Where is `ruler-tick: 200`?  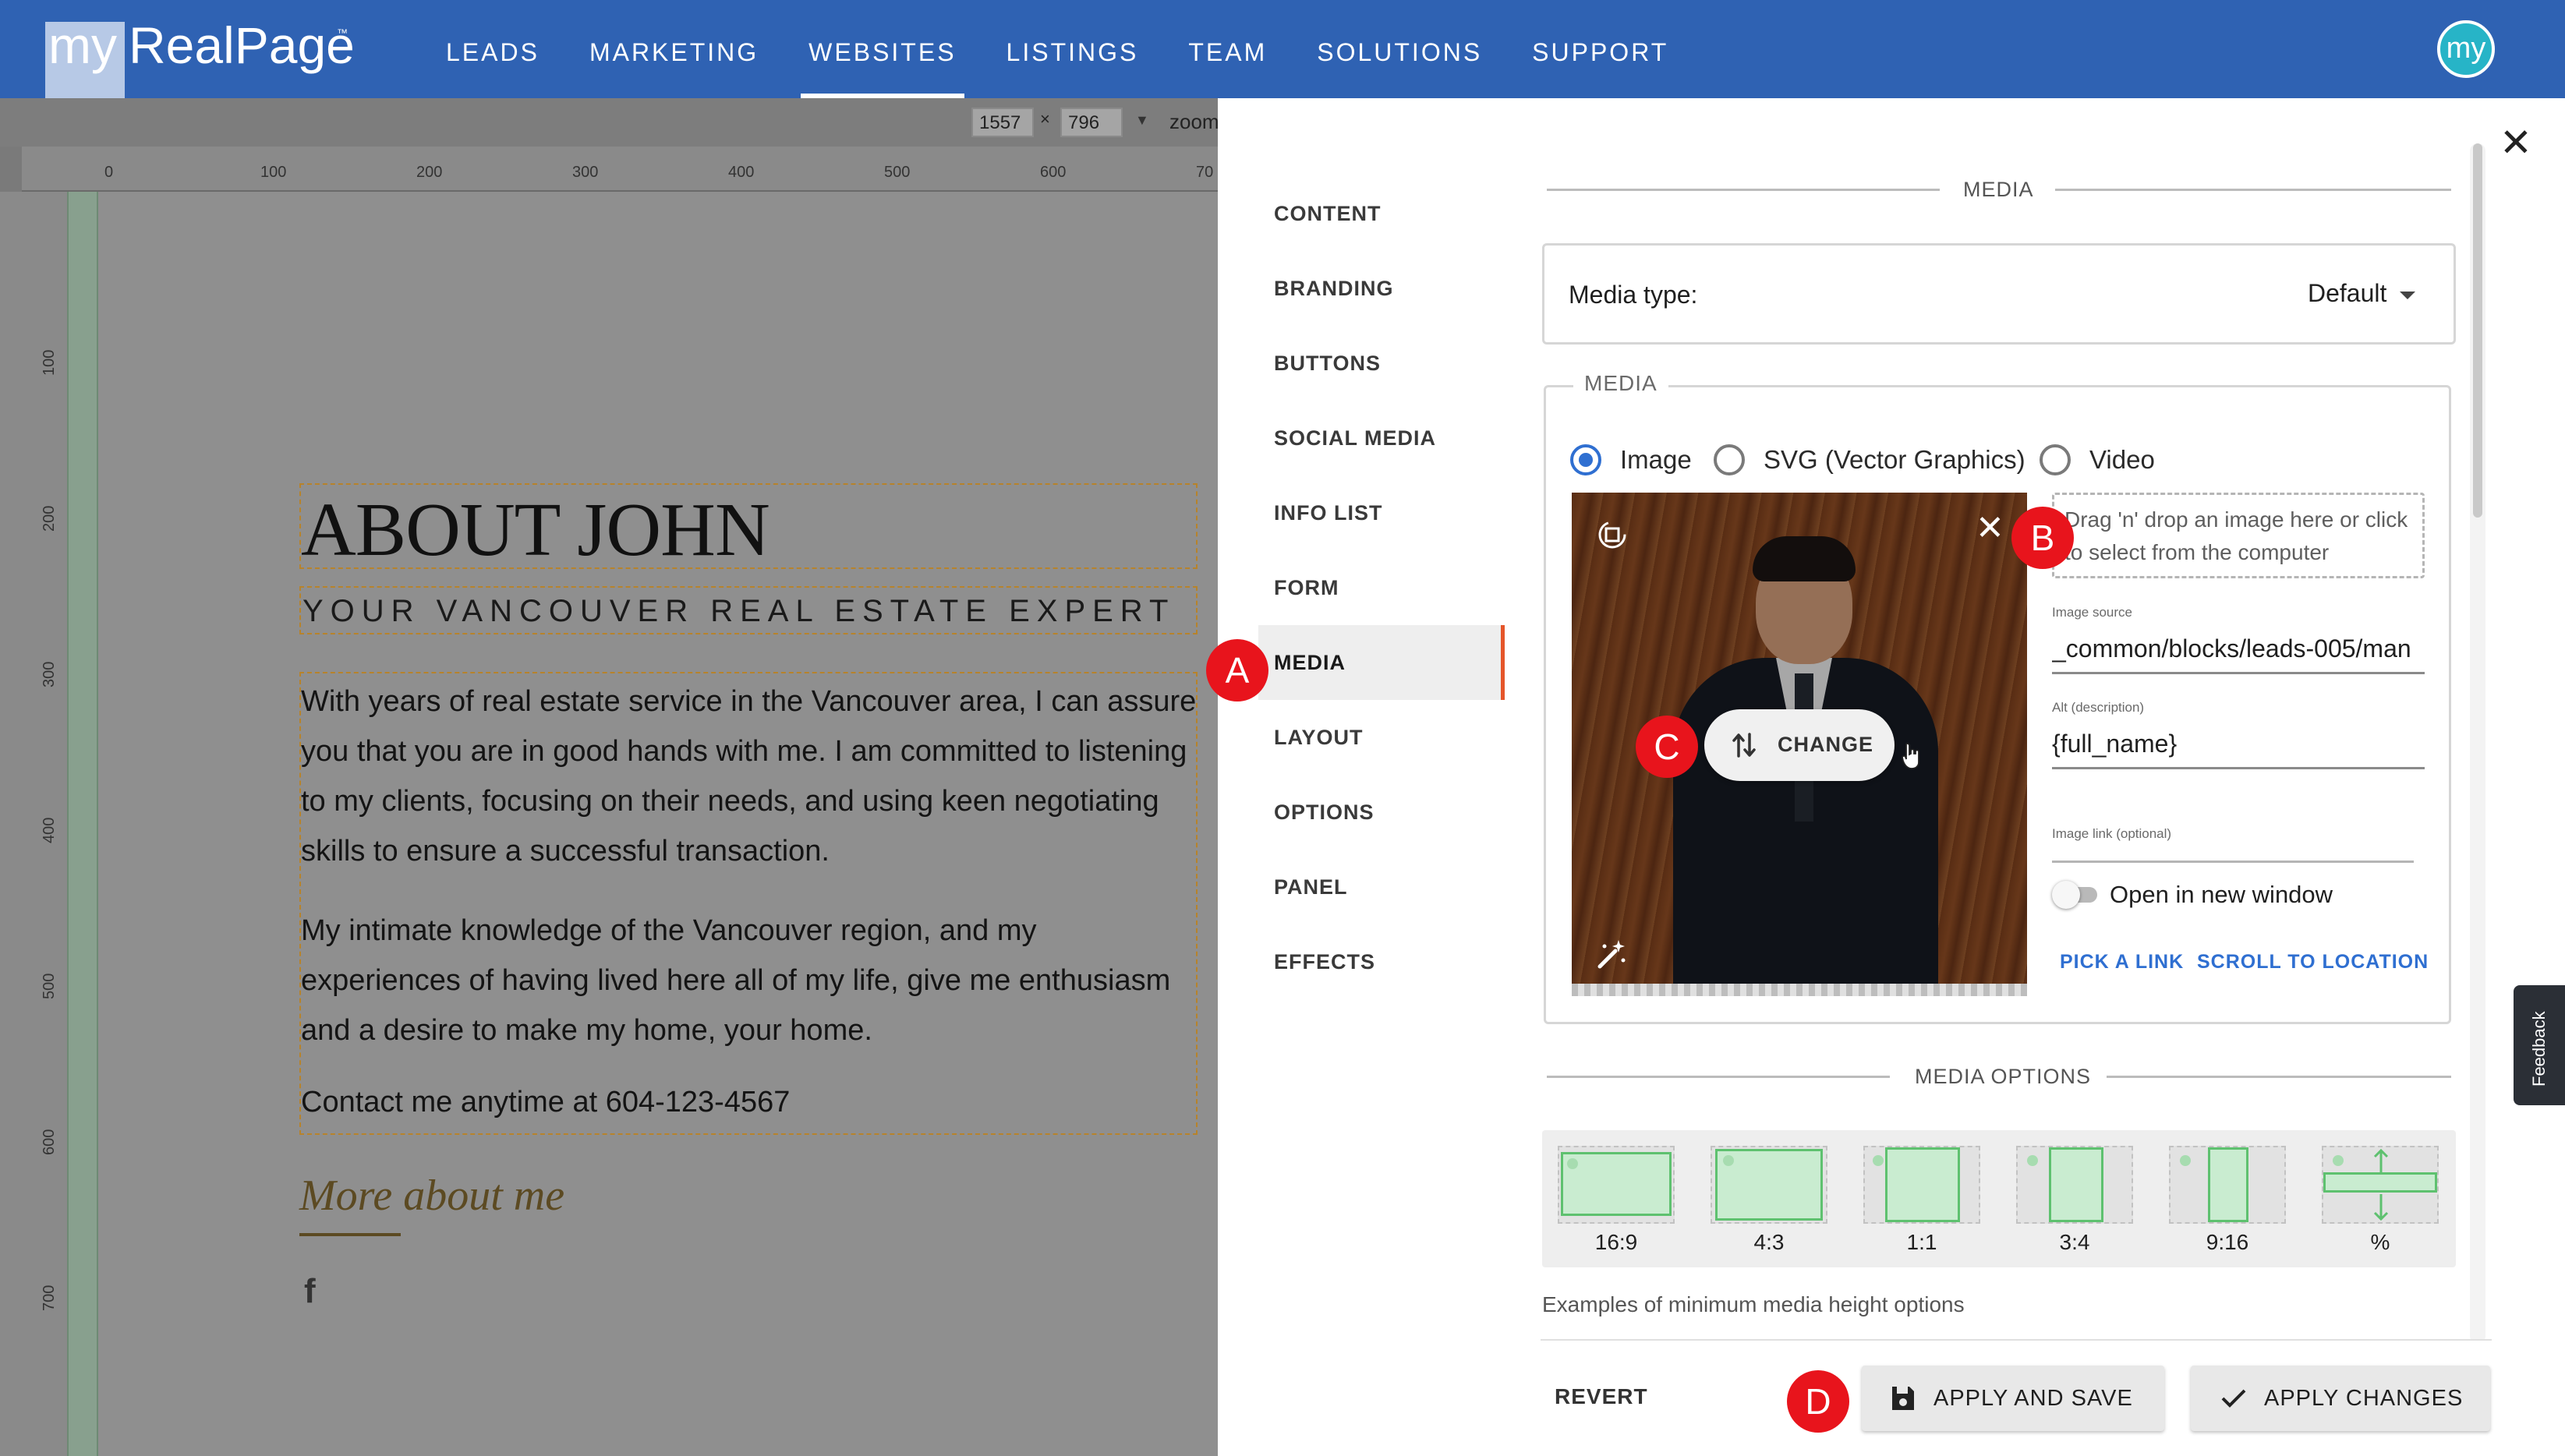
ruler-tick: 200 is located at coordinates (49, 518).